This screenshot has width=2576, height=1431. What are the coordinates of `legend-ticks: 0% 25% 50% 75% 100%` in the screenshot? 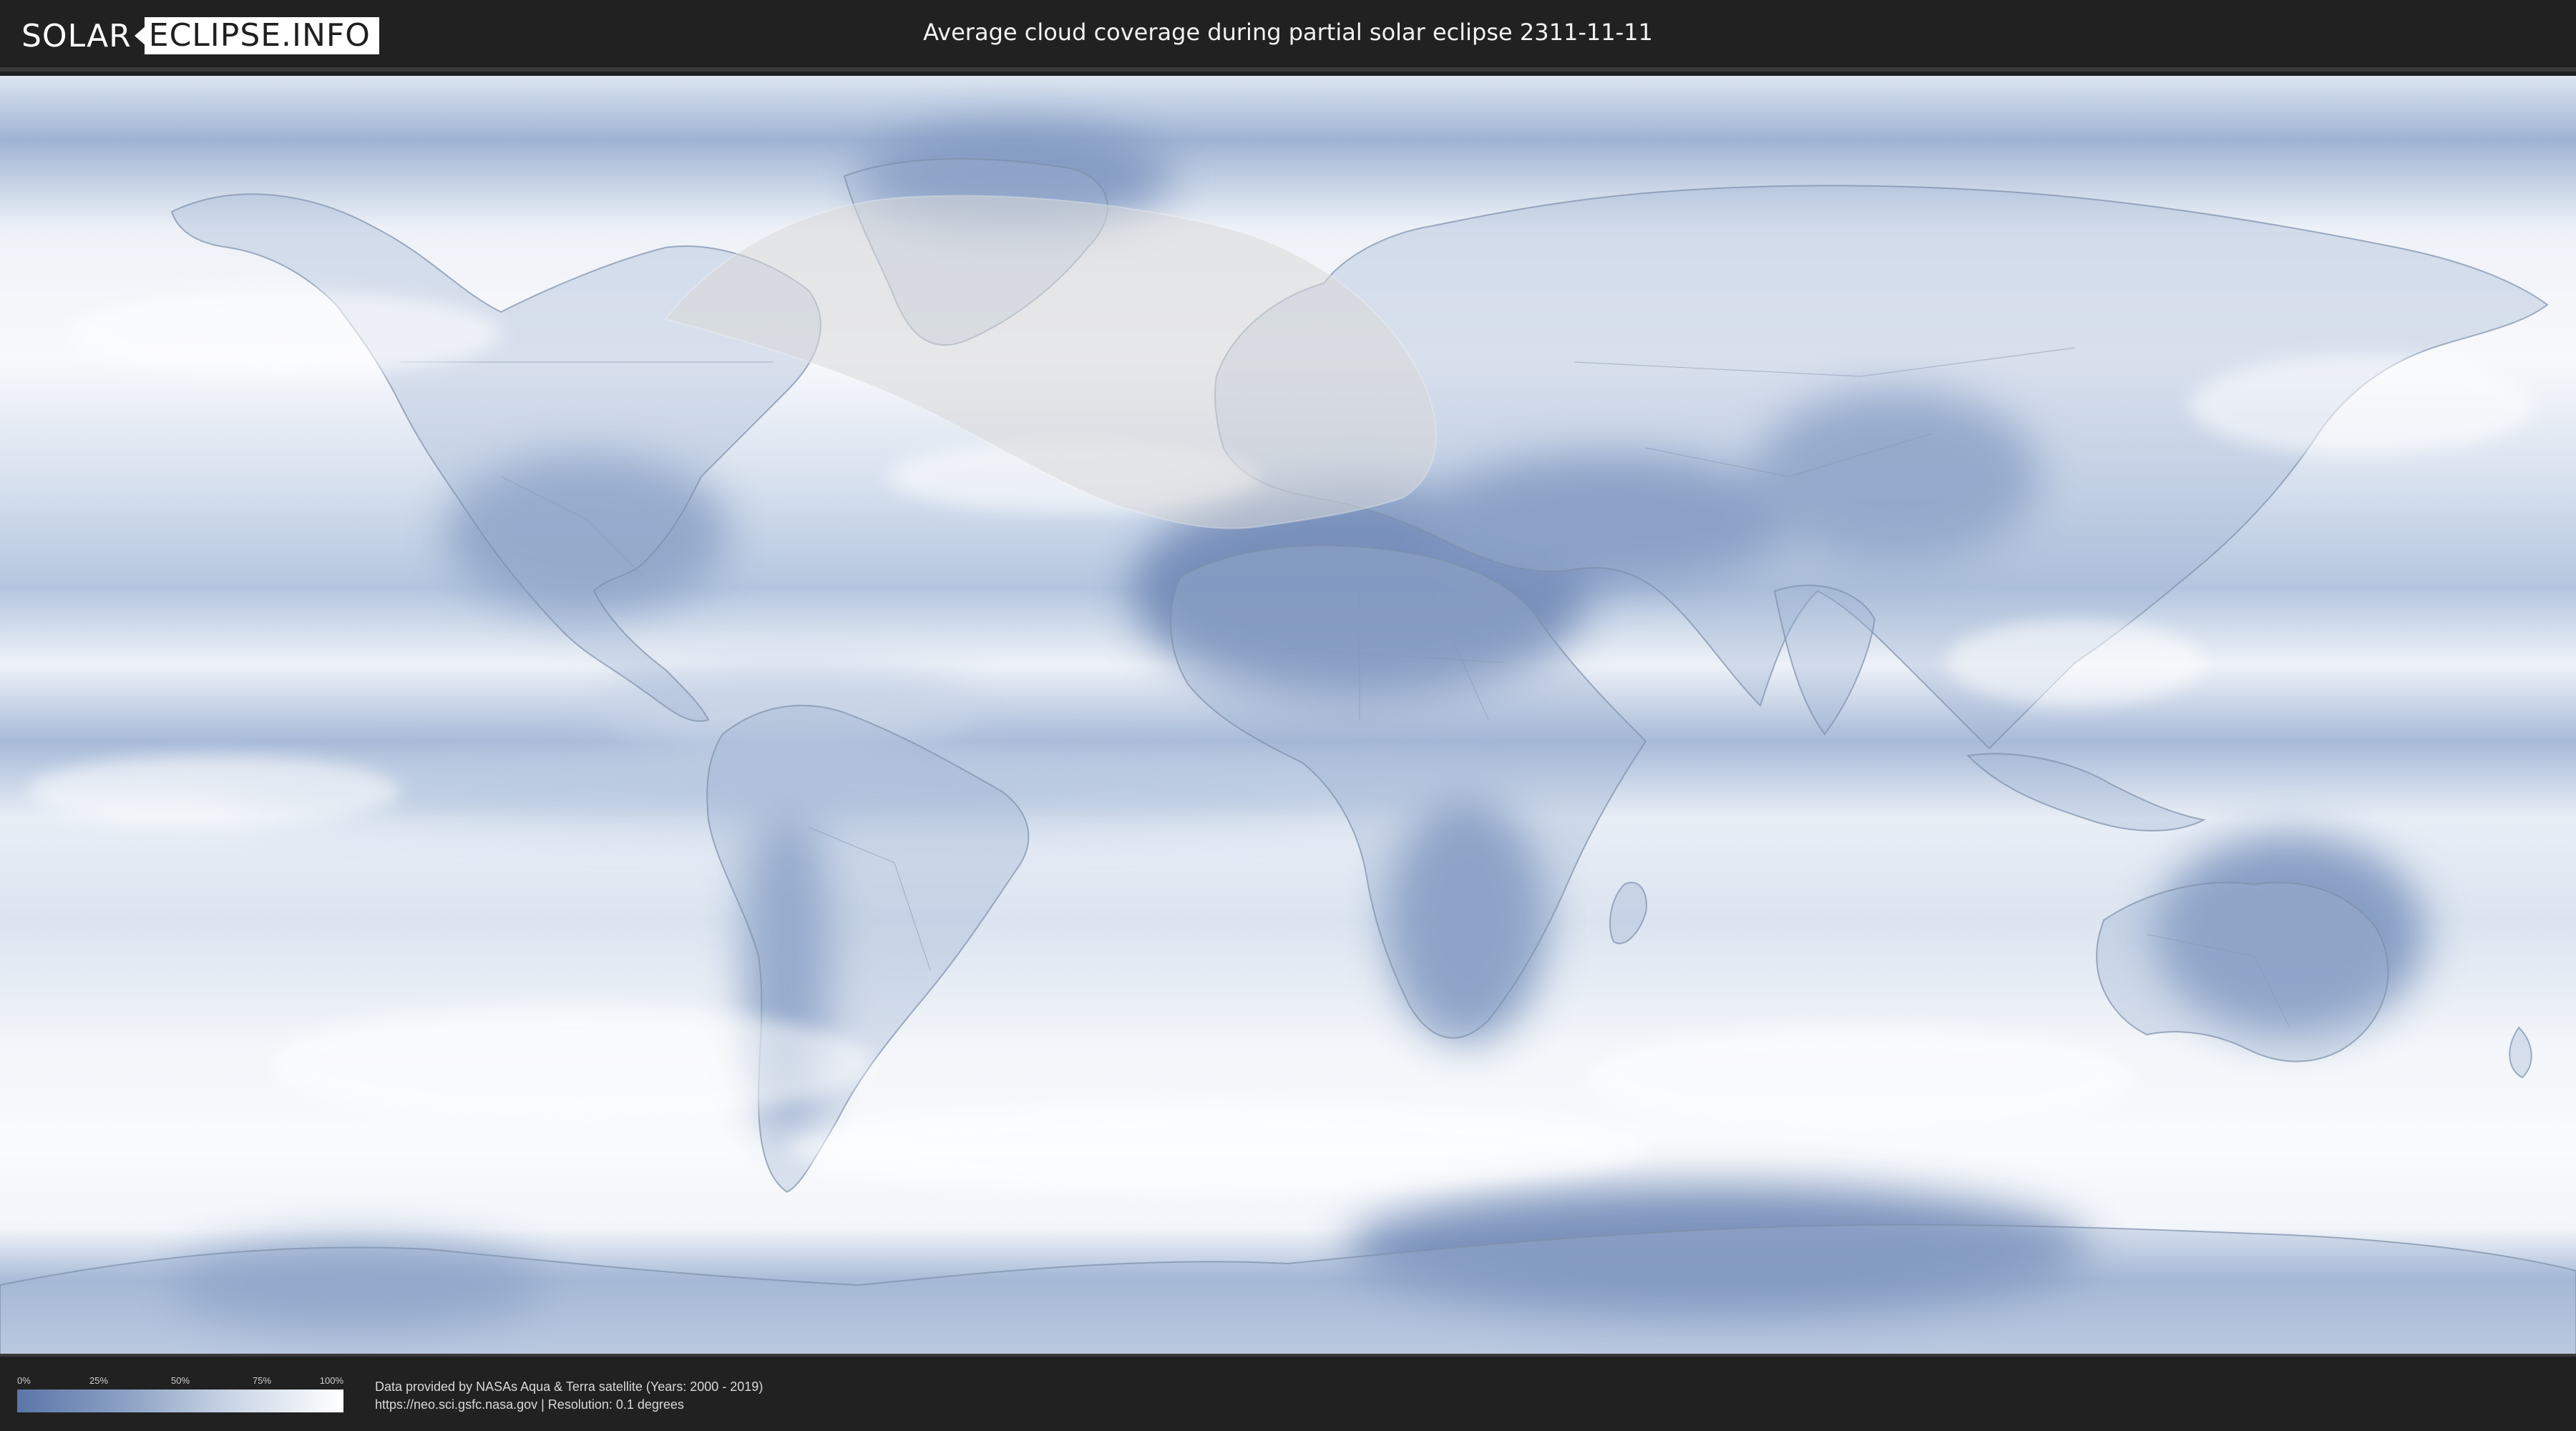 It's located at (180, 1383).